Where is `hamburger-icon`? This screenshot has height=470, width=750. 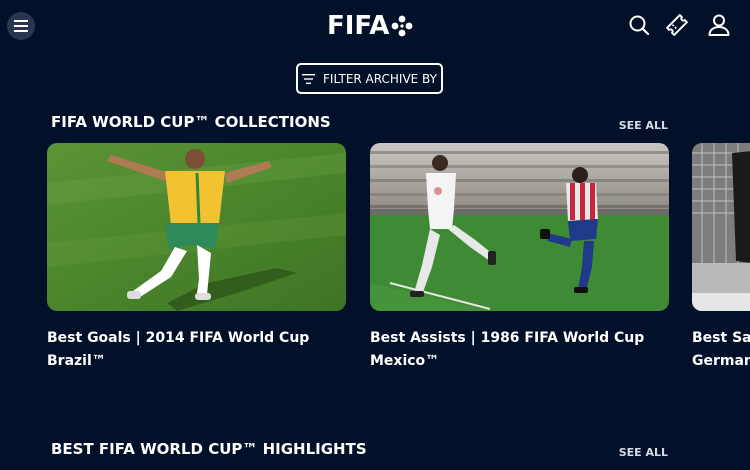
hamburger-icon is located at coordinates (21, 26).